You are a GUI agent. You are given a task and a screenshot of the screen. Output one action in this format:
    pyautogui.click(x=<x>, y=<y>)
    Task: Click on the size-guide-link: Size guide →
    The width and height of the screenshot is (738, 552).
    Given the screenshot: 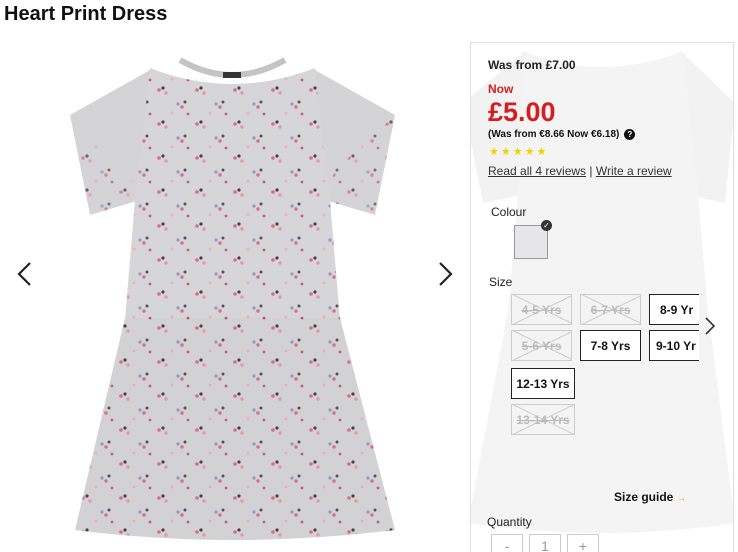 What is the action you would take?
    pyautogui.click(x=650, y=497)
    